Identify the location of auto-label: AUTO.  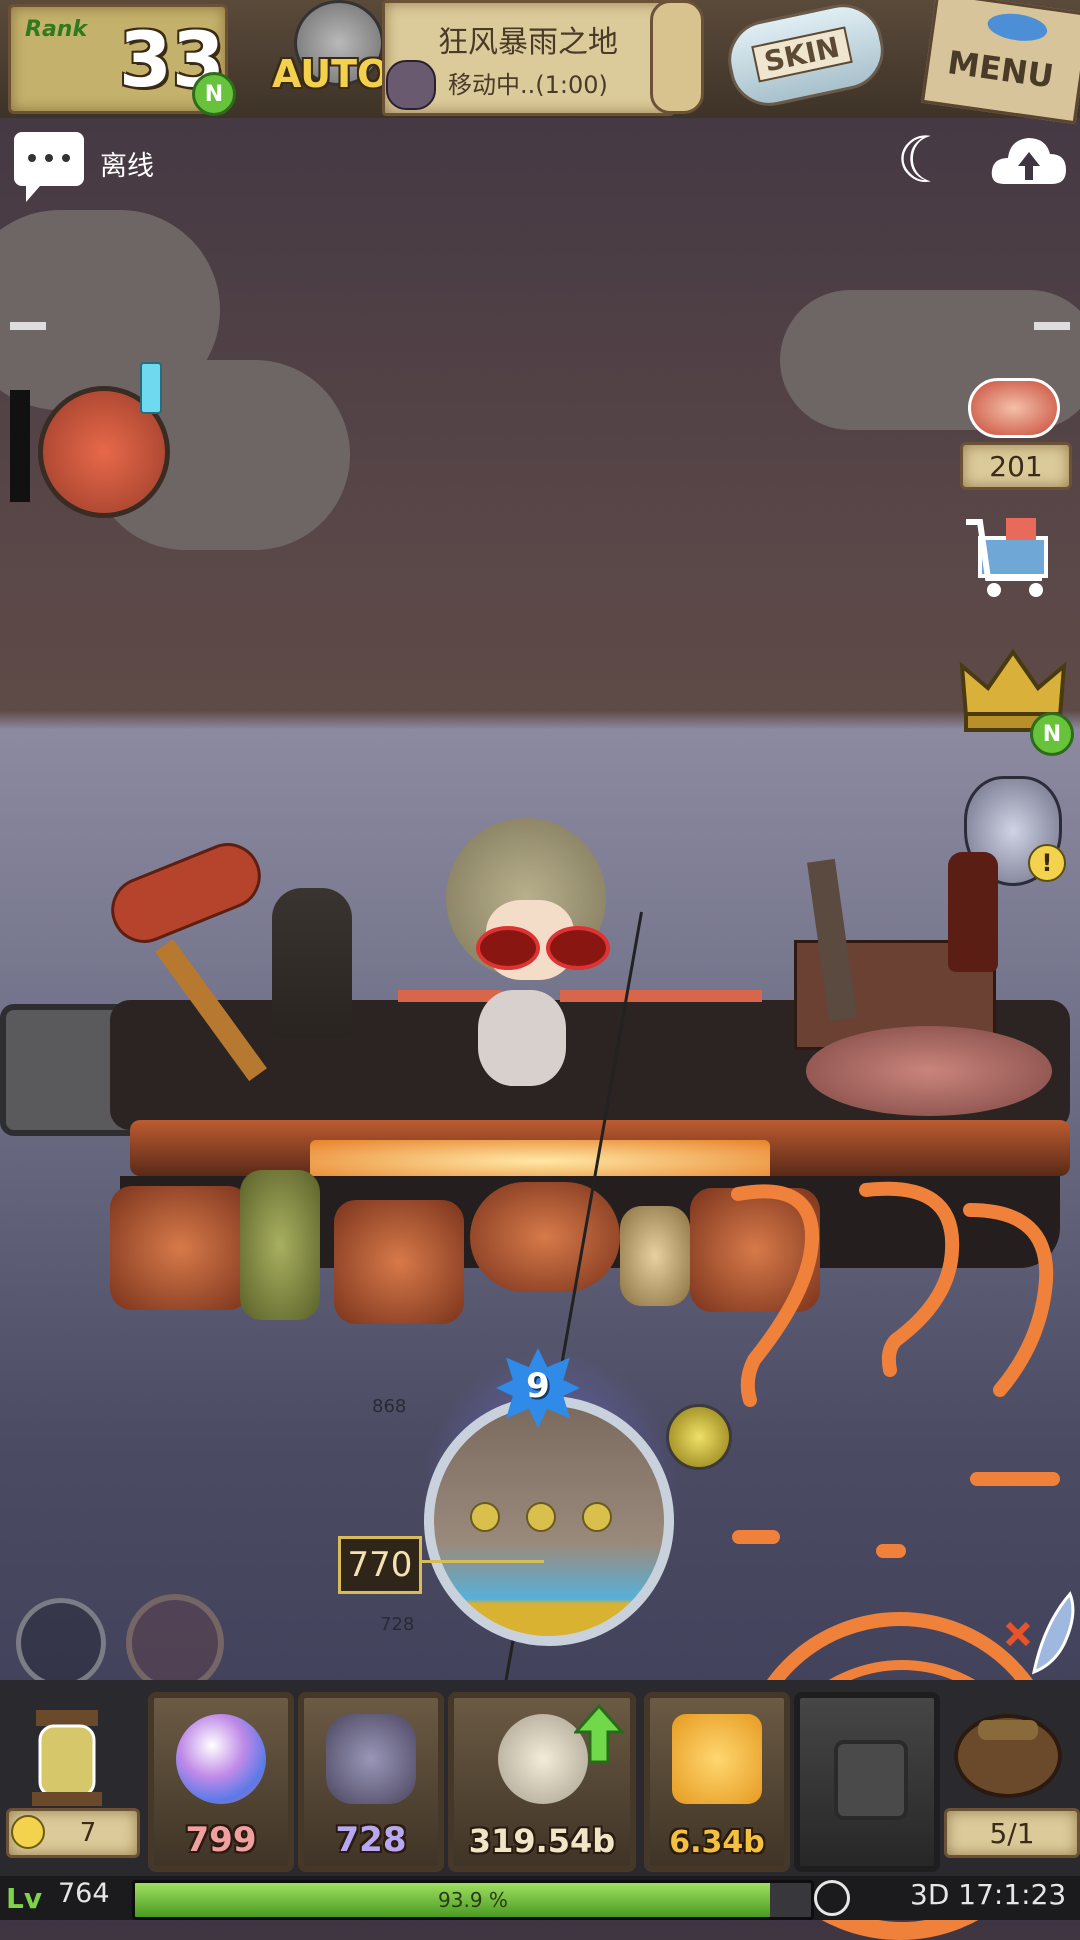
(331, 74).